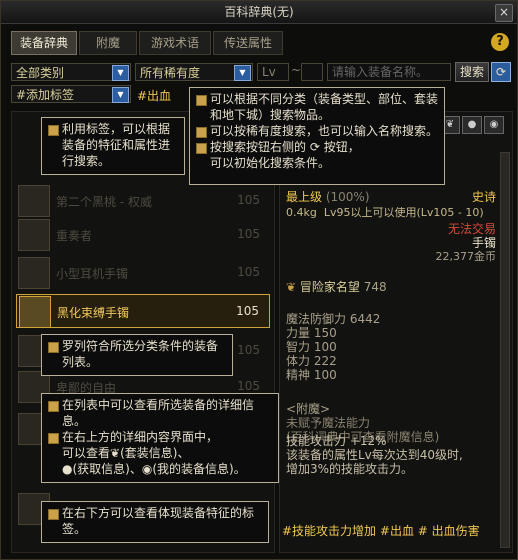  I want to click on tag-select: #添加标签 ▼, so click(71, 94).